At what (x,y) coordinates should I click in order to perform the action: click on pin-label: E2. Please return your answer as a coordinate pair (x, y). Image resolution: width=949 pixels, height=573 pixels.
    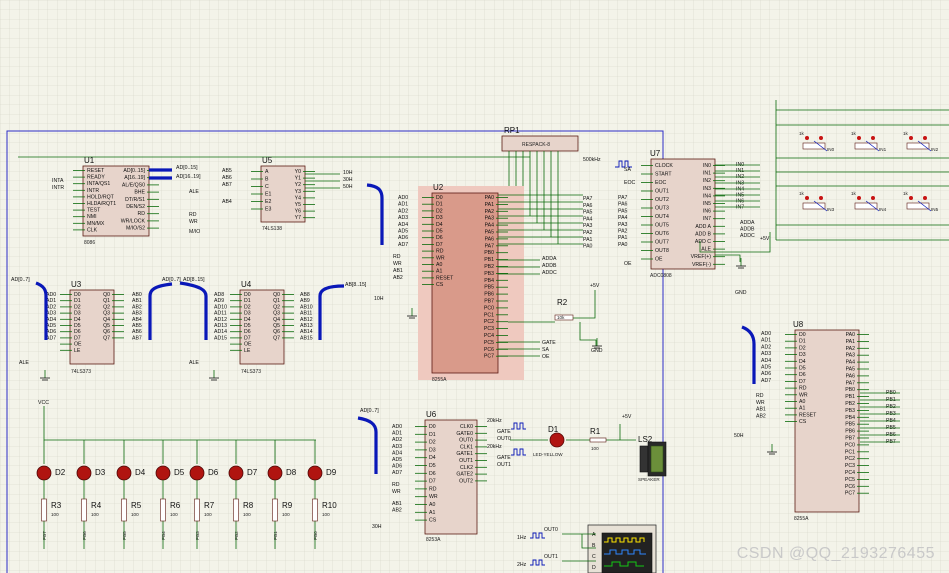
    Looking at the image, I should click on (268, 202).